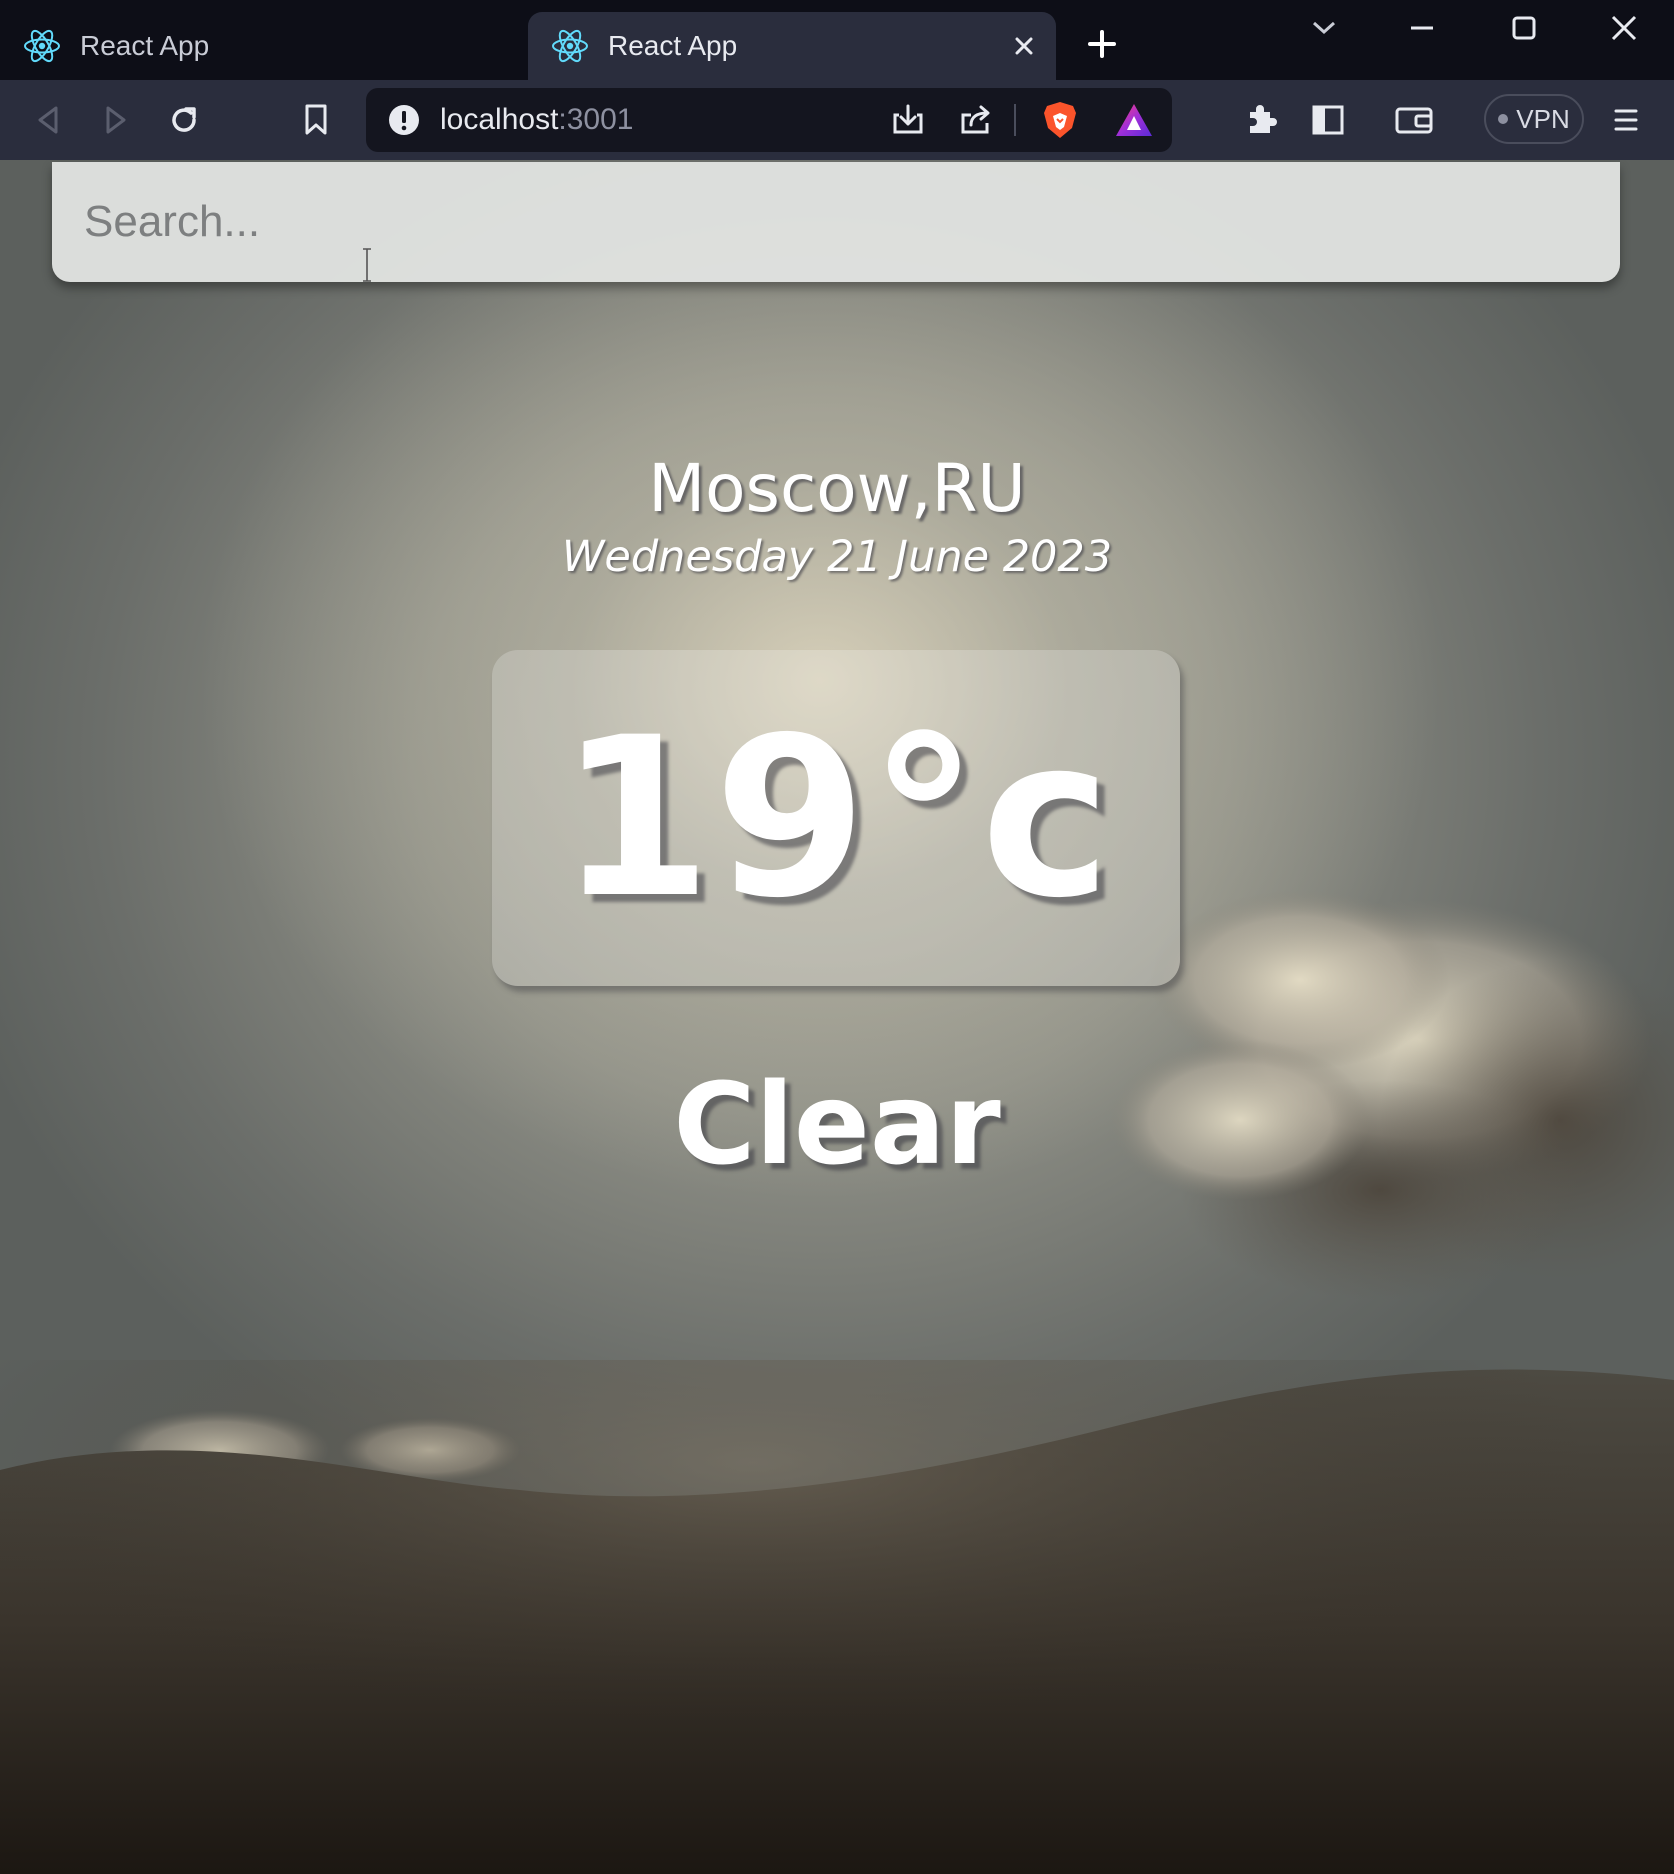 The image size is (1674, 1874). I want to click on new-tab-button, so click(1102, 44).